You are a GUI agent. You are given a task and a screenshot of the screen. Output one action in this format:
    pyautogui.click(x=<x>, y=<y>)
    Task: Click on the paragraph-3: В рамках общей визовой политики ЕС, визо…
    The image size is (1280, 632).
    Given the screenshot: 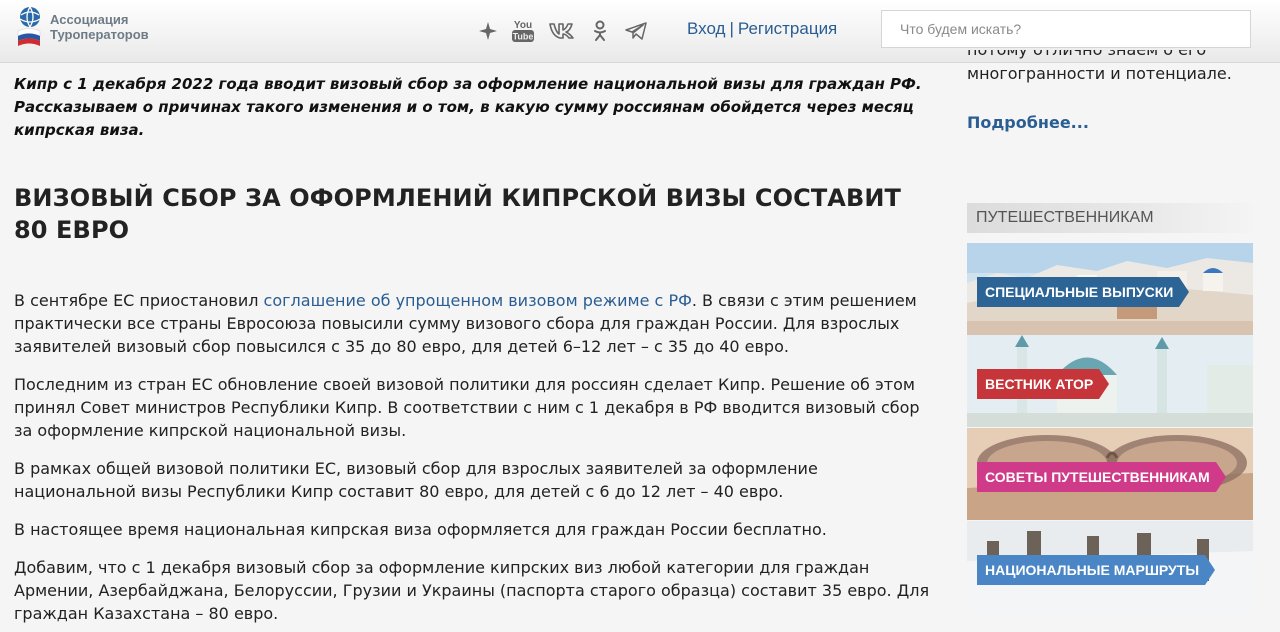 What is the action you would take?
    pyautogui.click(x=416, y=480)
    